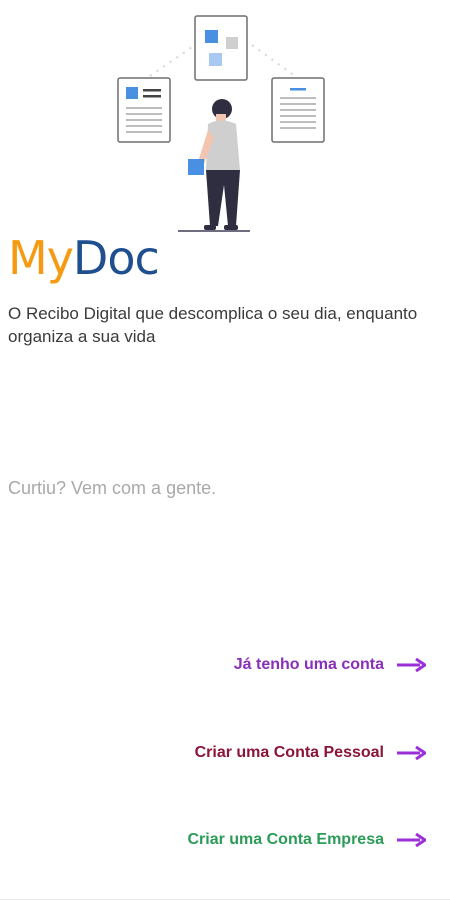 Image resolution: width=450 pixels, height=900 pixels. Describe the element at coordinates (285, 839) in the screenshot. I see `create-business-label: Criar uma Conta Empresa` at that location.